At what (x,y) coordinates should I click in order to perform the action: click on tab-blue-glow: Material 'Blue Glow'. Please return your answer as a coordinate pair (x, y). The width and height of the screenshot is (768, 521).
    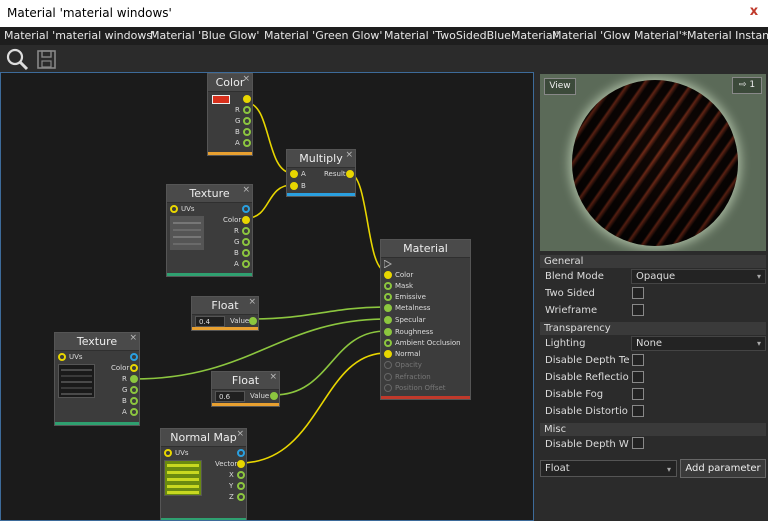
    Looking at the image, I should click on (204, 35).